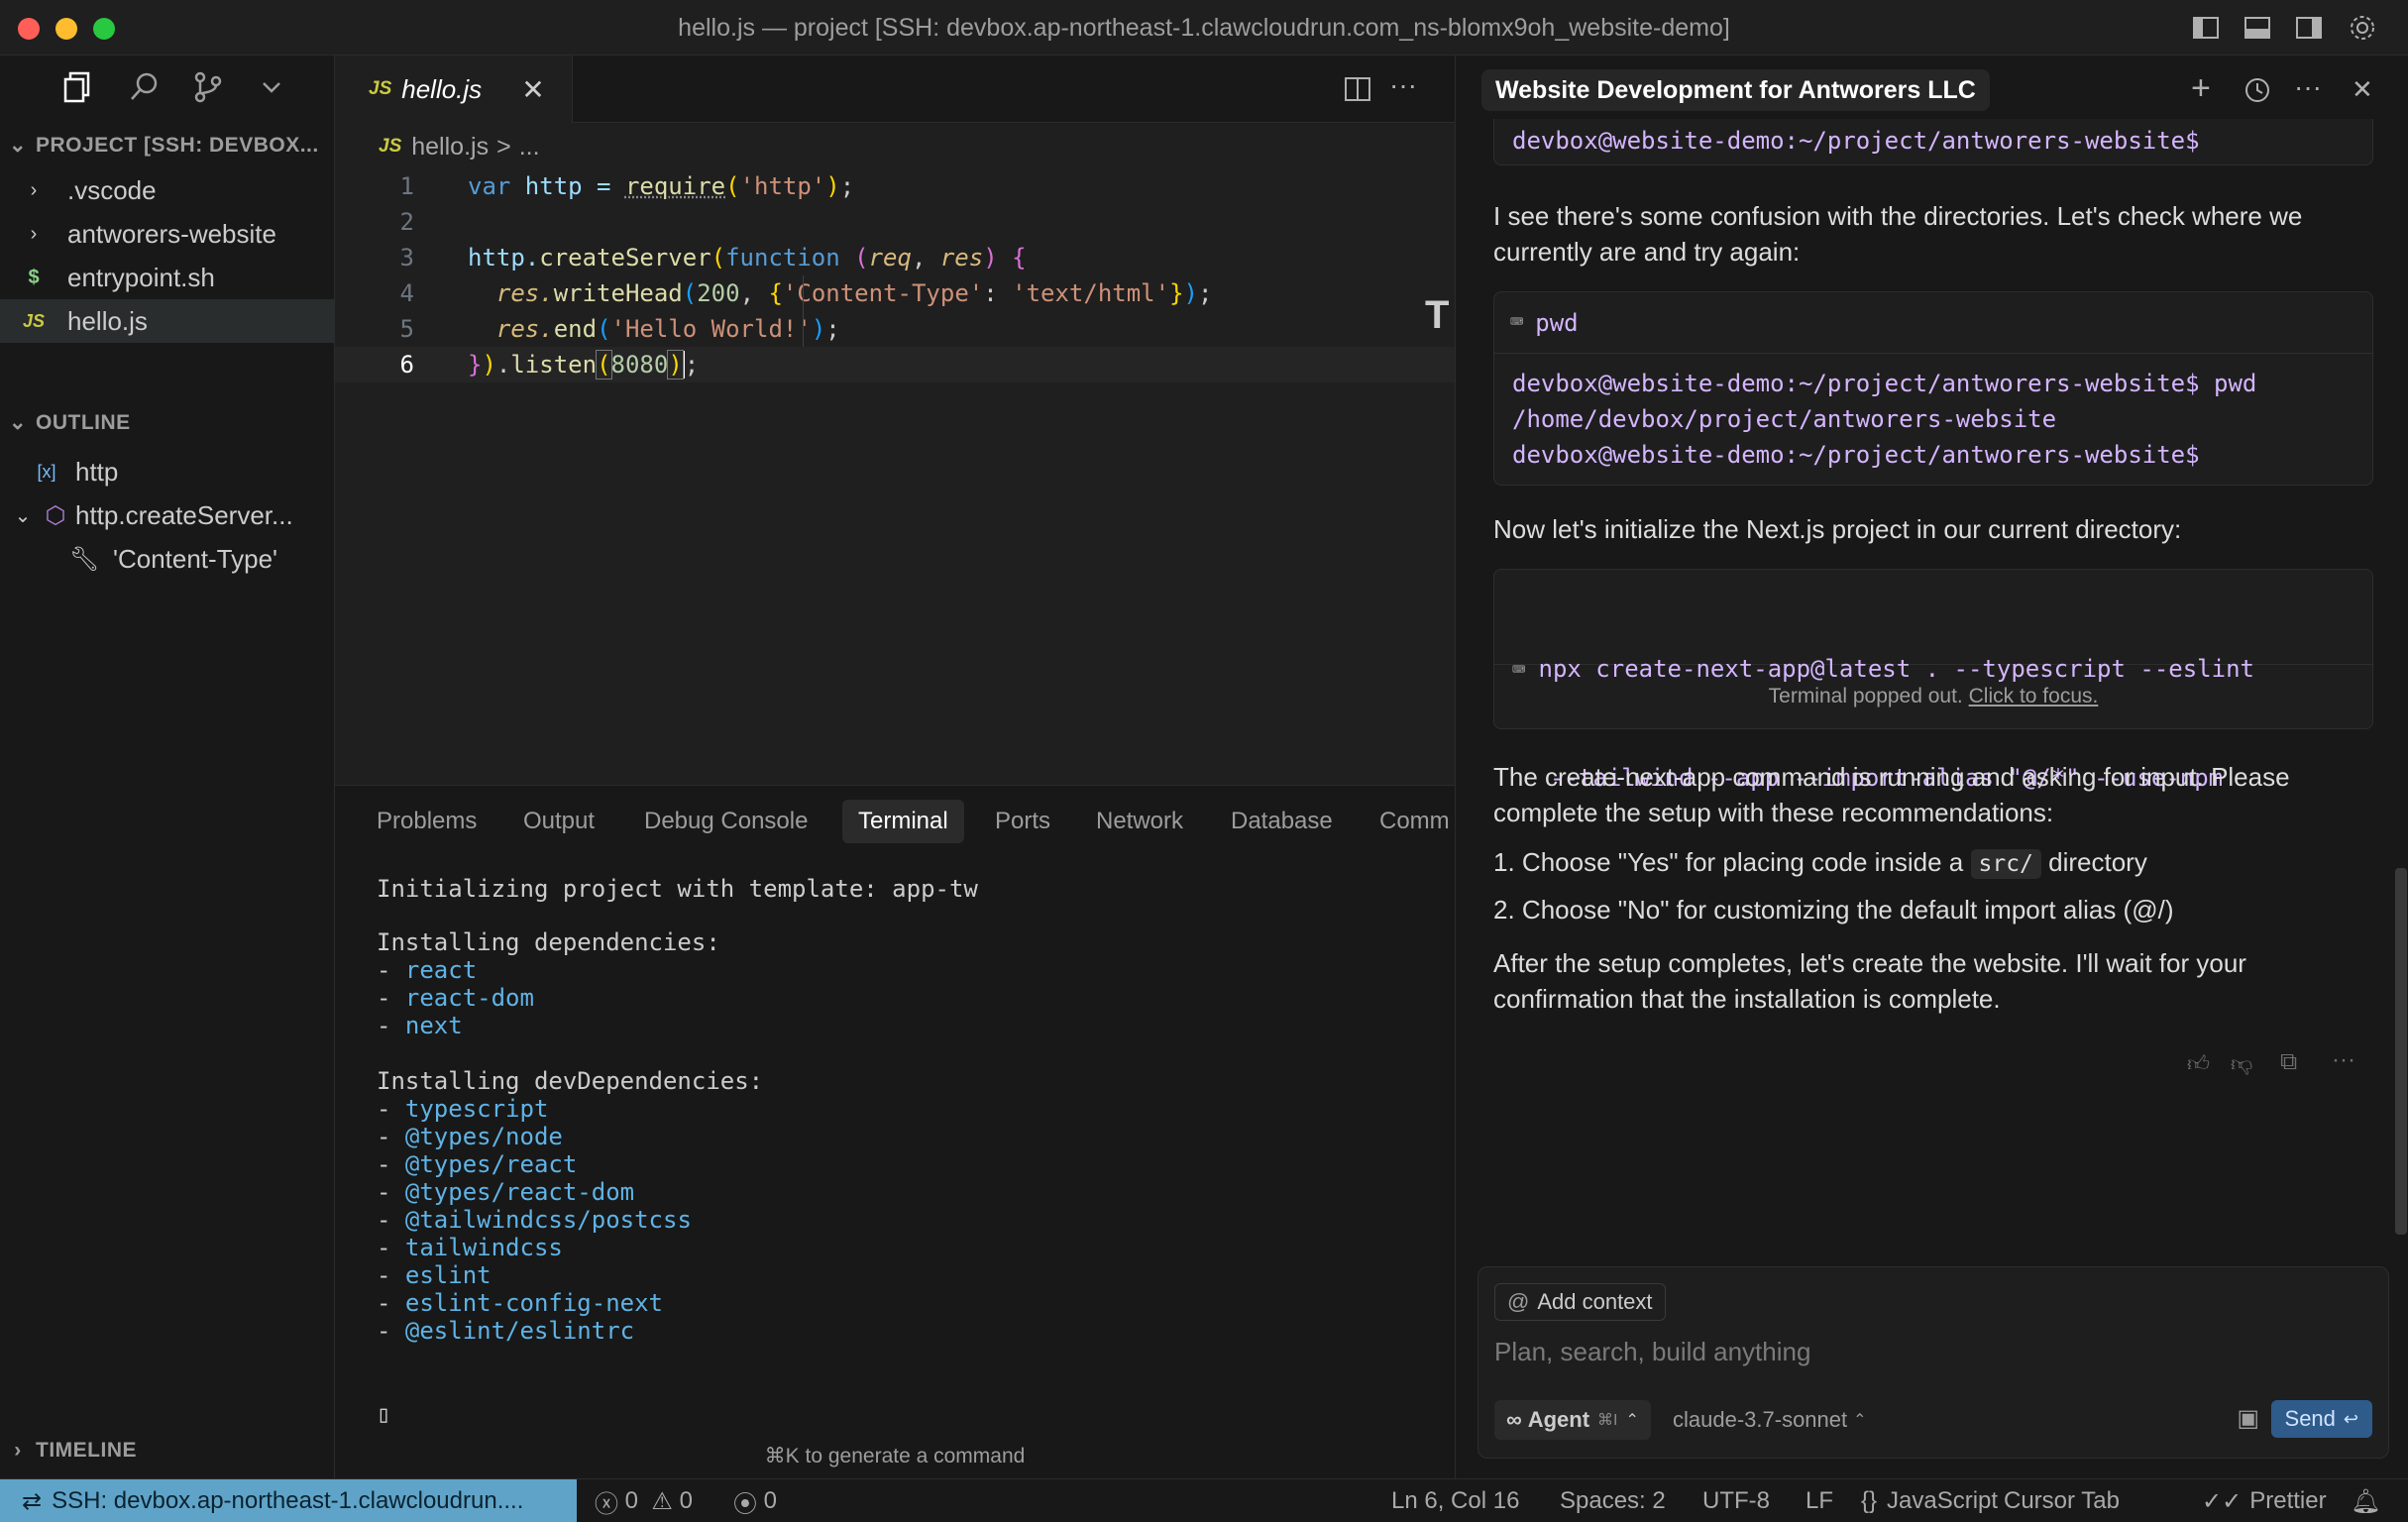  I want to click on notifications-bell-icon: 🔔︎, so click(2365, 1500).